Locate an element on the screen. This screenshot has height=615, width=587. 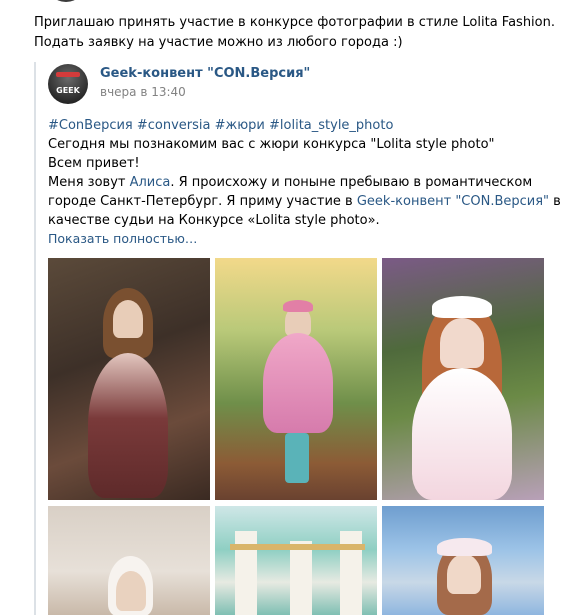
previous-post-avatar is located at coordinates (66, 1).